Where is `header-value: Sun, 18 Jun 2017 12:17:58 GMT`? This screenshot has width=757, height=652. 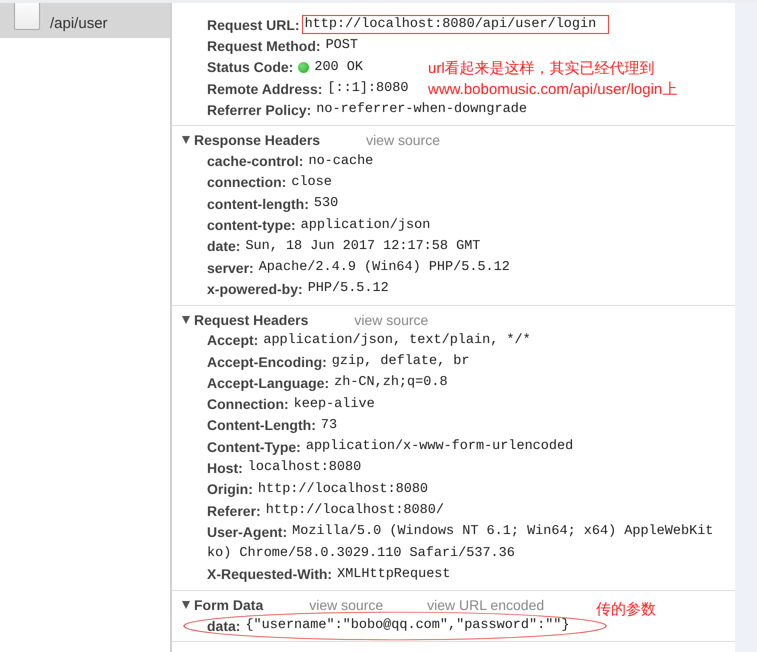
header-value: Sun, 18 Jun 2017 12:17:58 GMT is located at coordinates (362, 246).